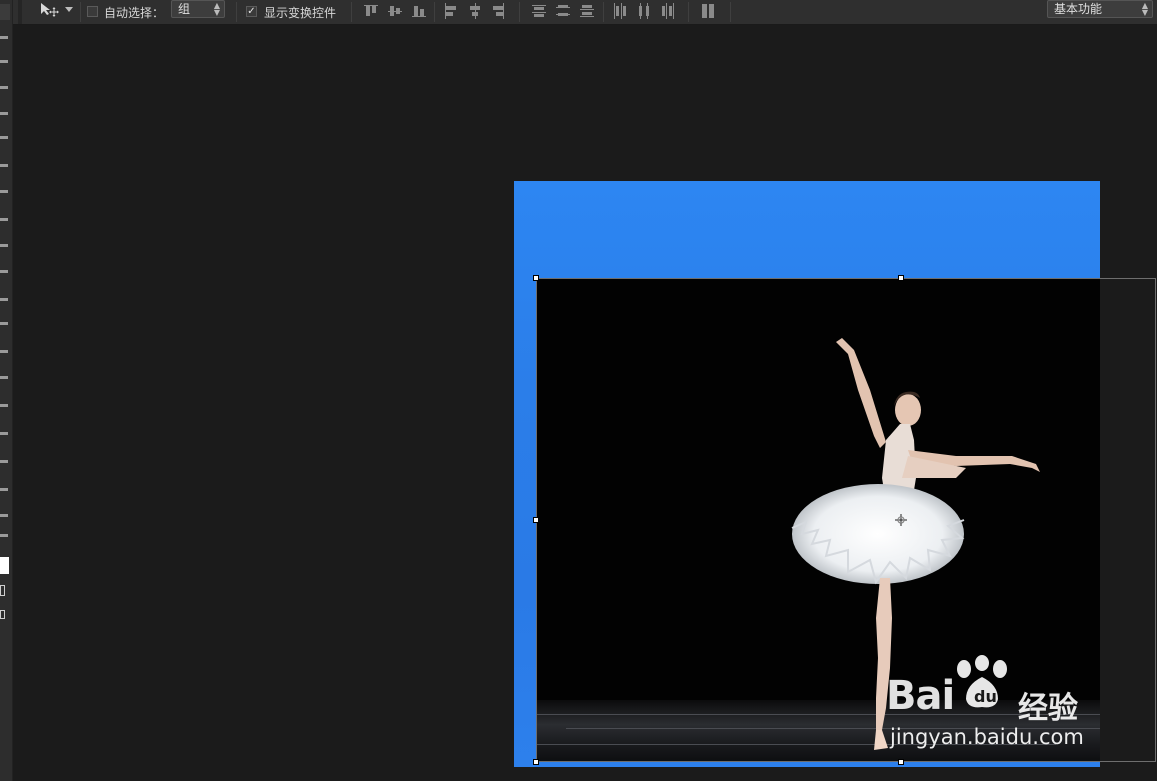  What do you see at coordinates (536, 762) in the screenshot?
I see `transform-handle-bottom-left` at bounding box center [536, 762].